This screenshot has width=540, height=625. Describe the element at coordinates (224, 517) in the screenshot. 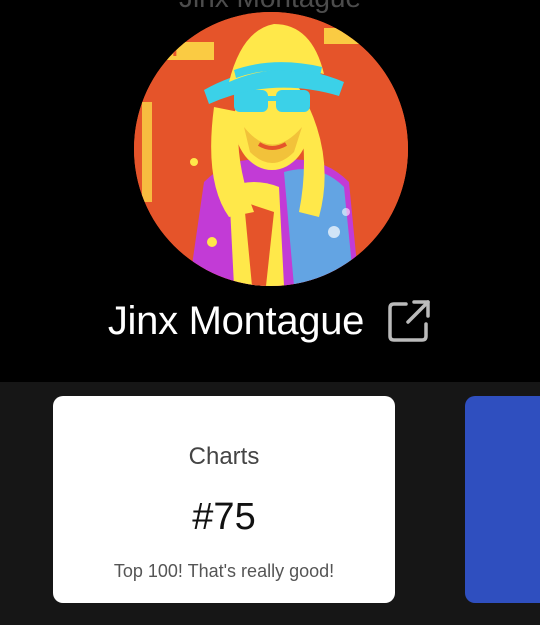

I see `card-value: #75` at that location.